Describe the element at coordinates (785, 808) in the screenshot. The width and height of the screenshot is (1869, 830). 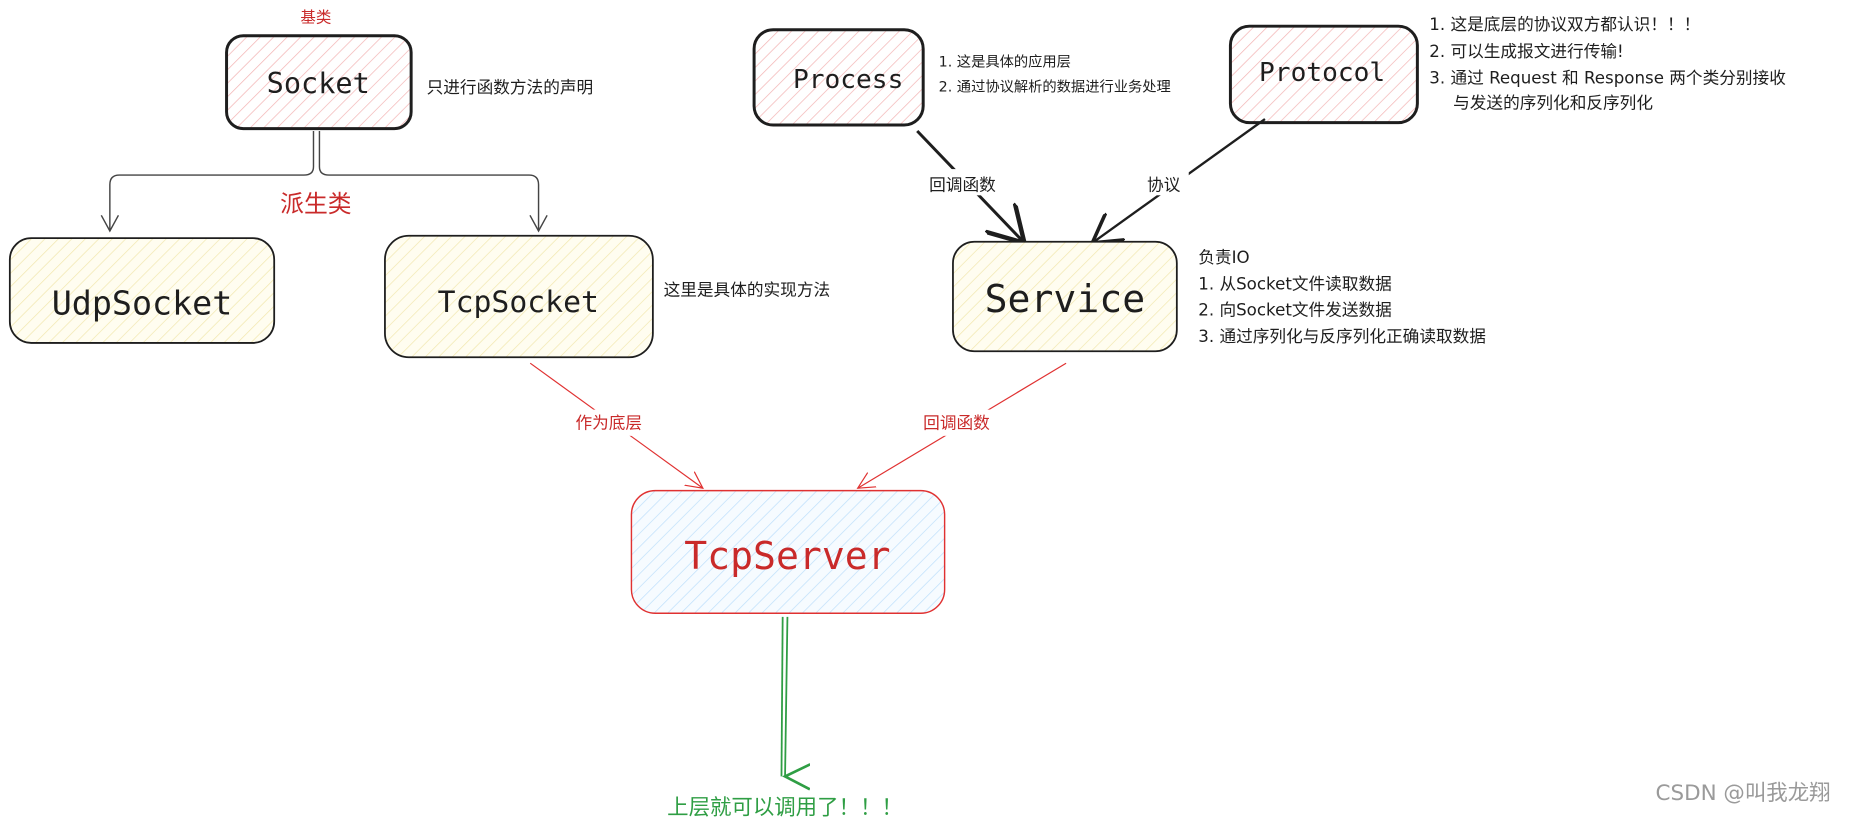
I see `upper-layer-label: 上层就可以调用了！！！` at that location.